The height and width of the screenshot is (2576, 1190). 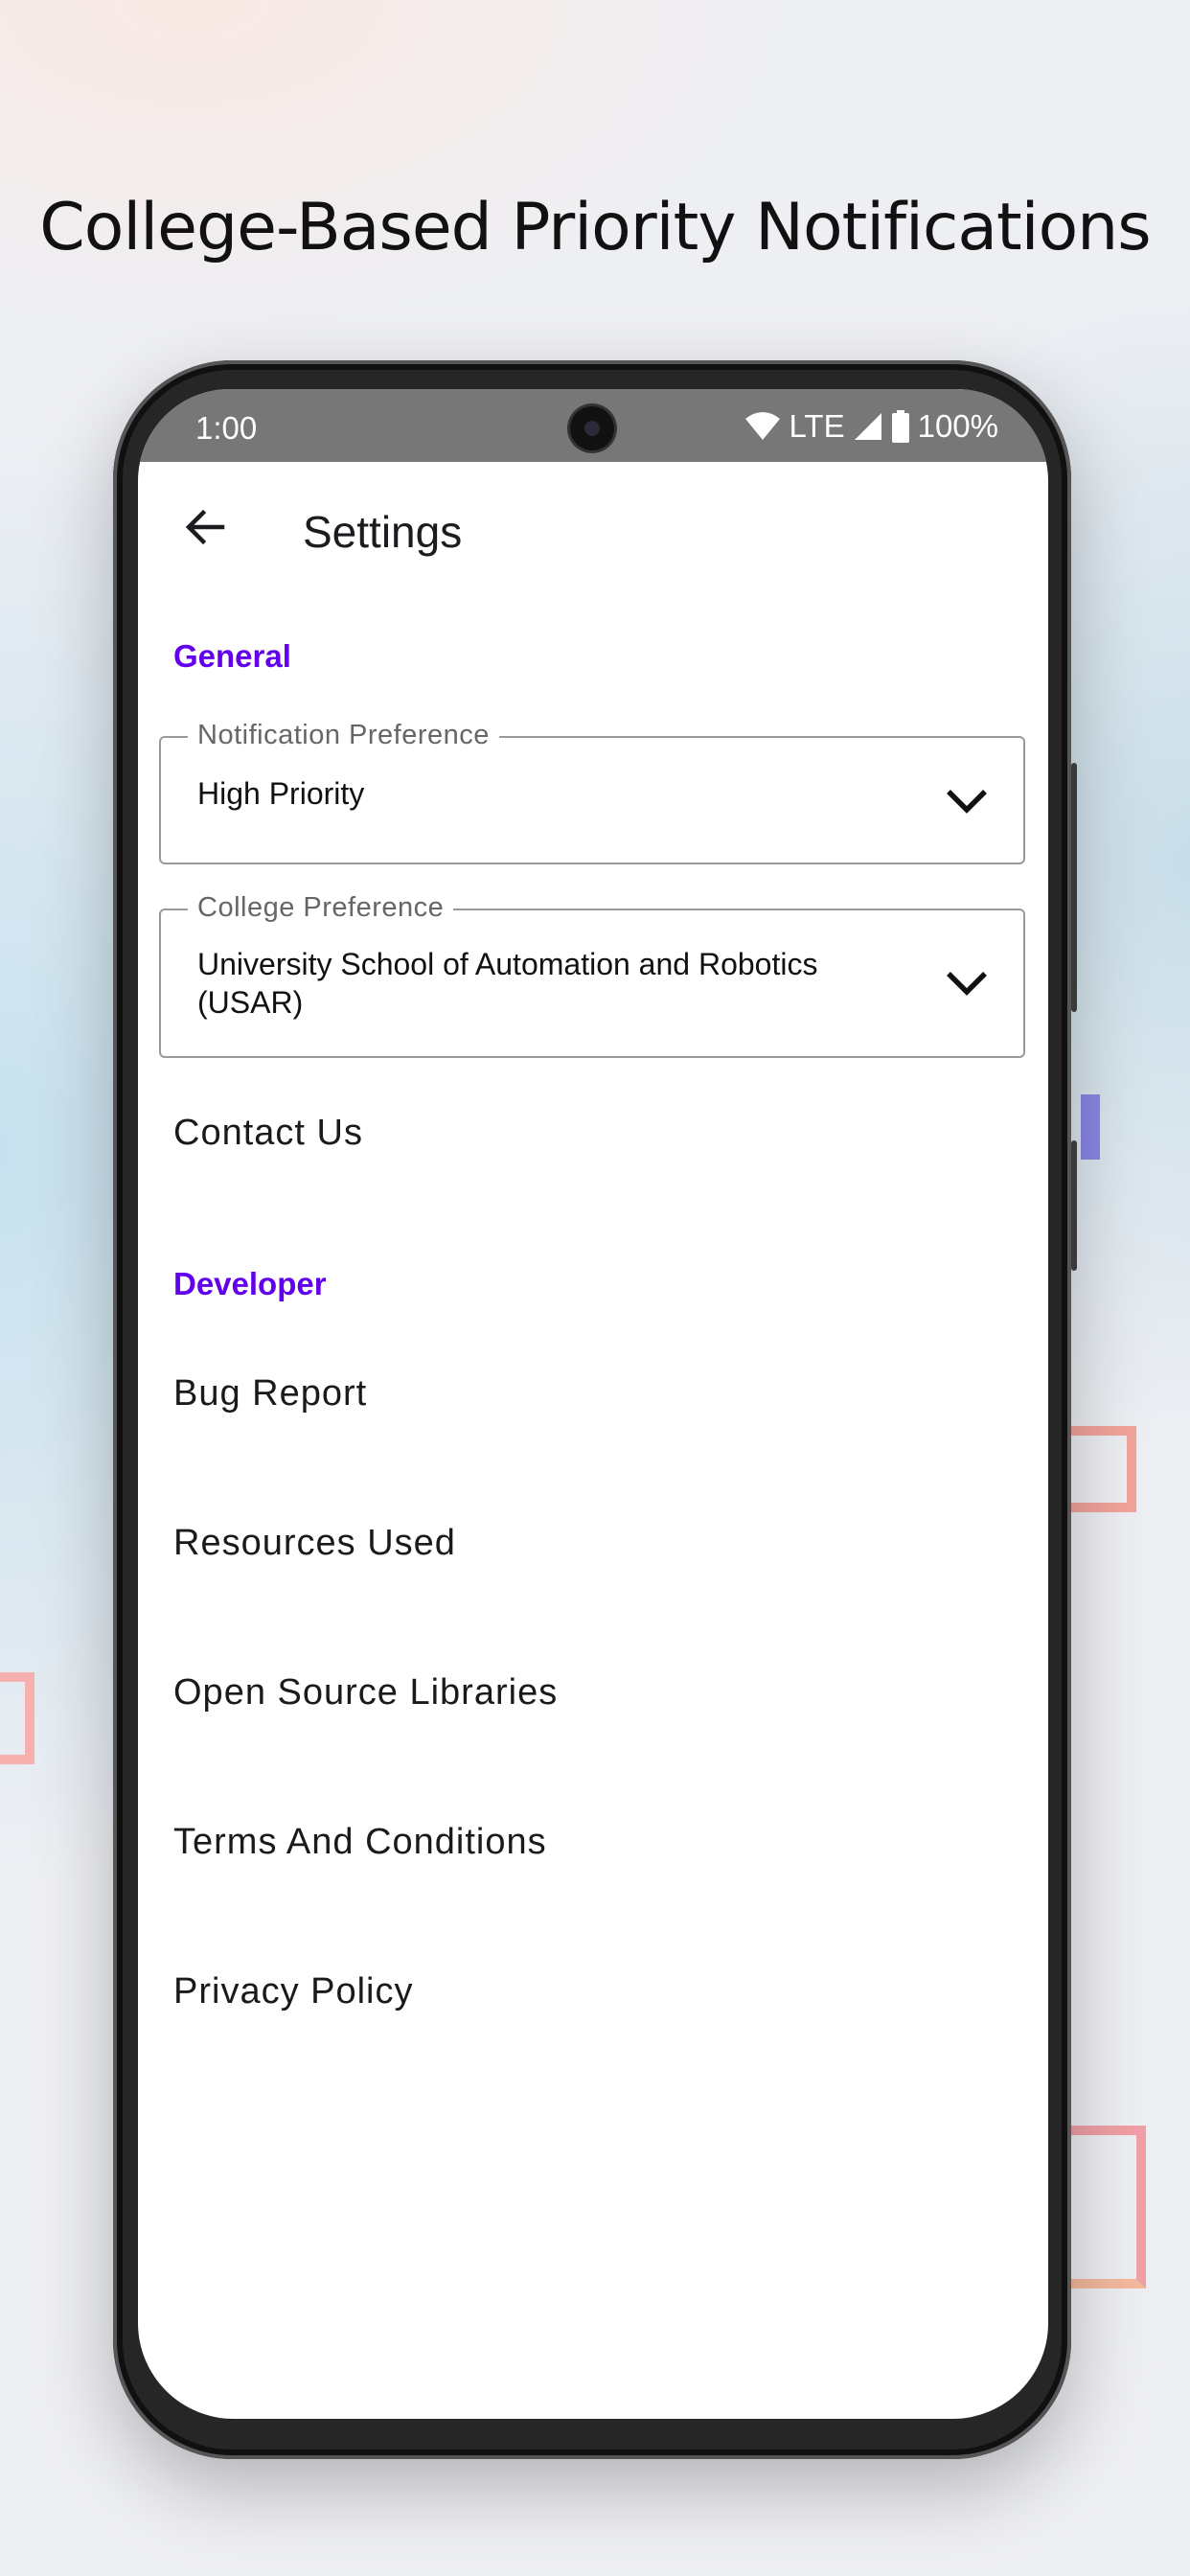 I want to click on back-button, so click(x=205, y=527).